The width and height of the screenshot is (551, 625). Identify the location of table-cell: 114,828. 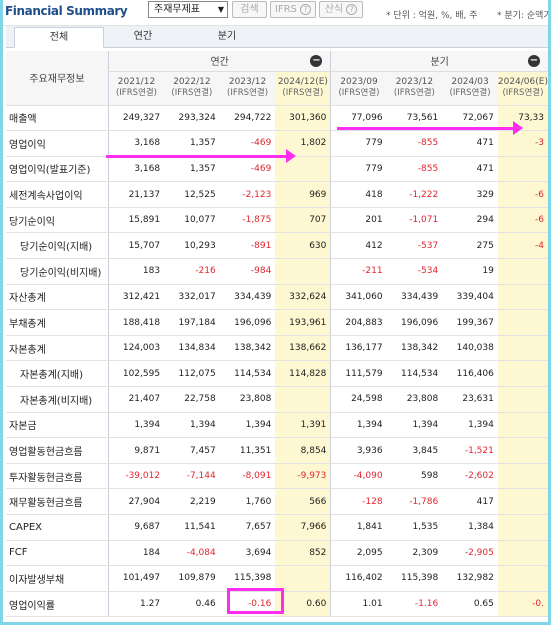
(303, 374).